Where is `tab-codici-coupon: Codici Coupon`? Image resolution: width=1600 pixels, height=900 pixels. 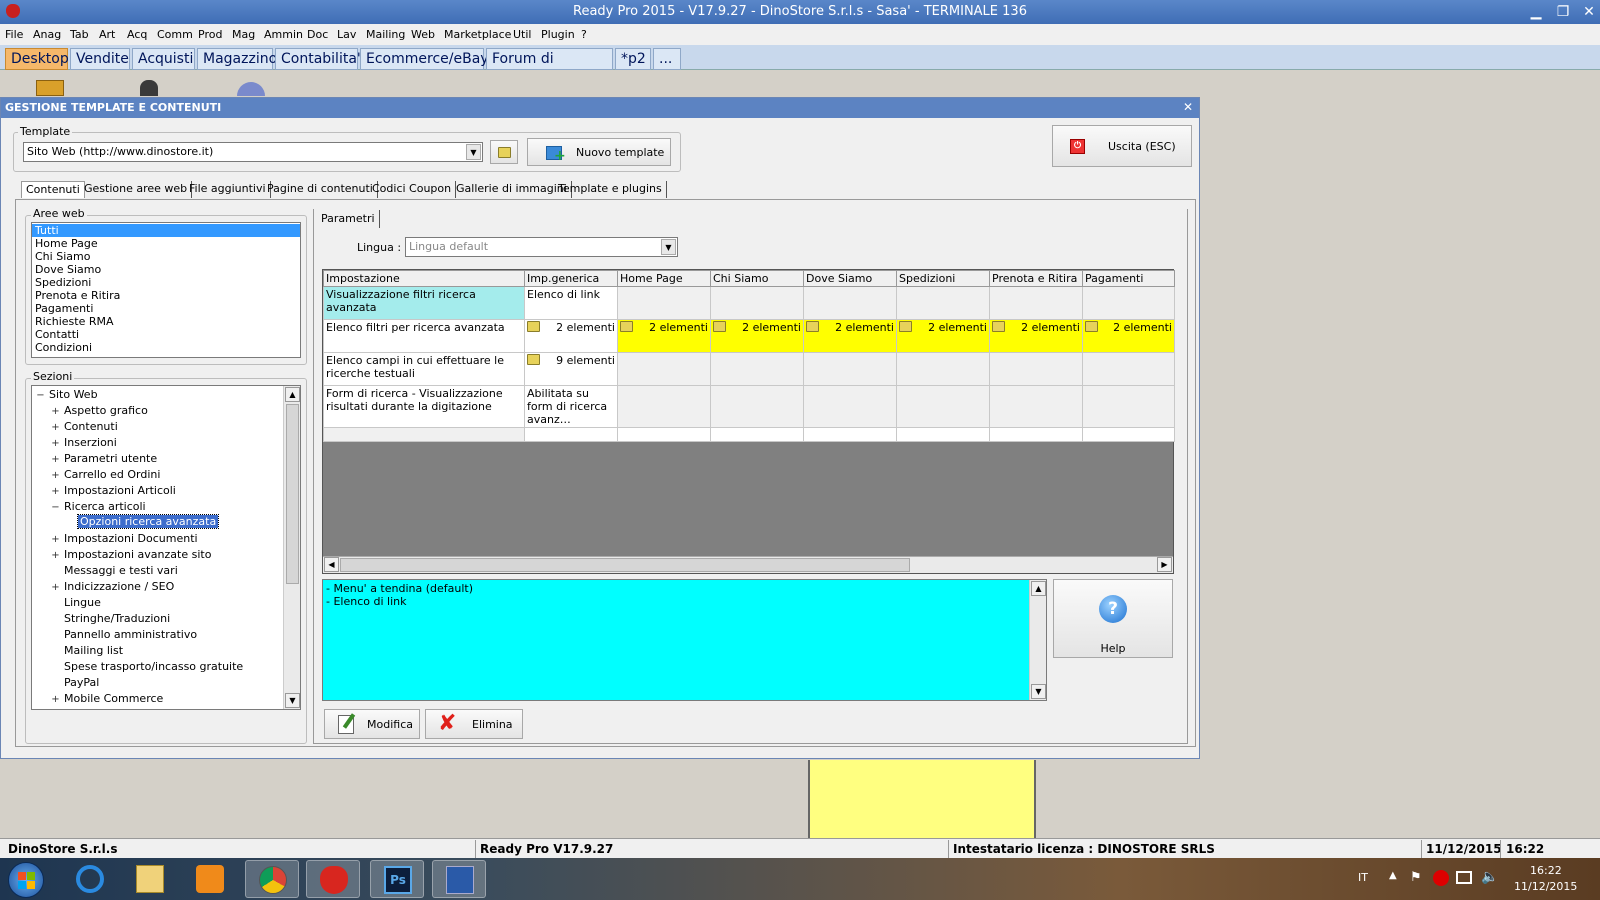
tab-codici-coupon: Codici Coupon is located at coordinates (412, 189).